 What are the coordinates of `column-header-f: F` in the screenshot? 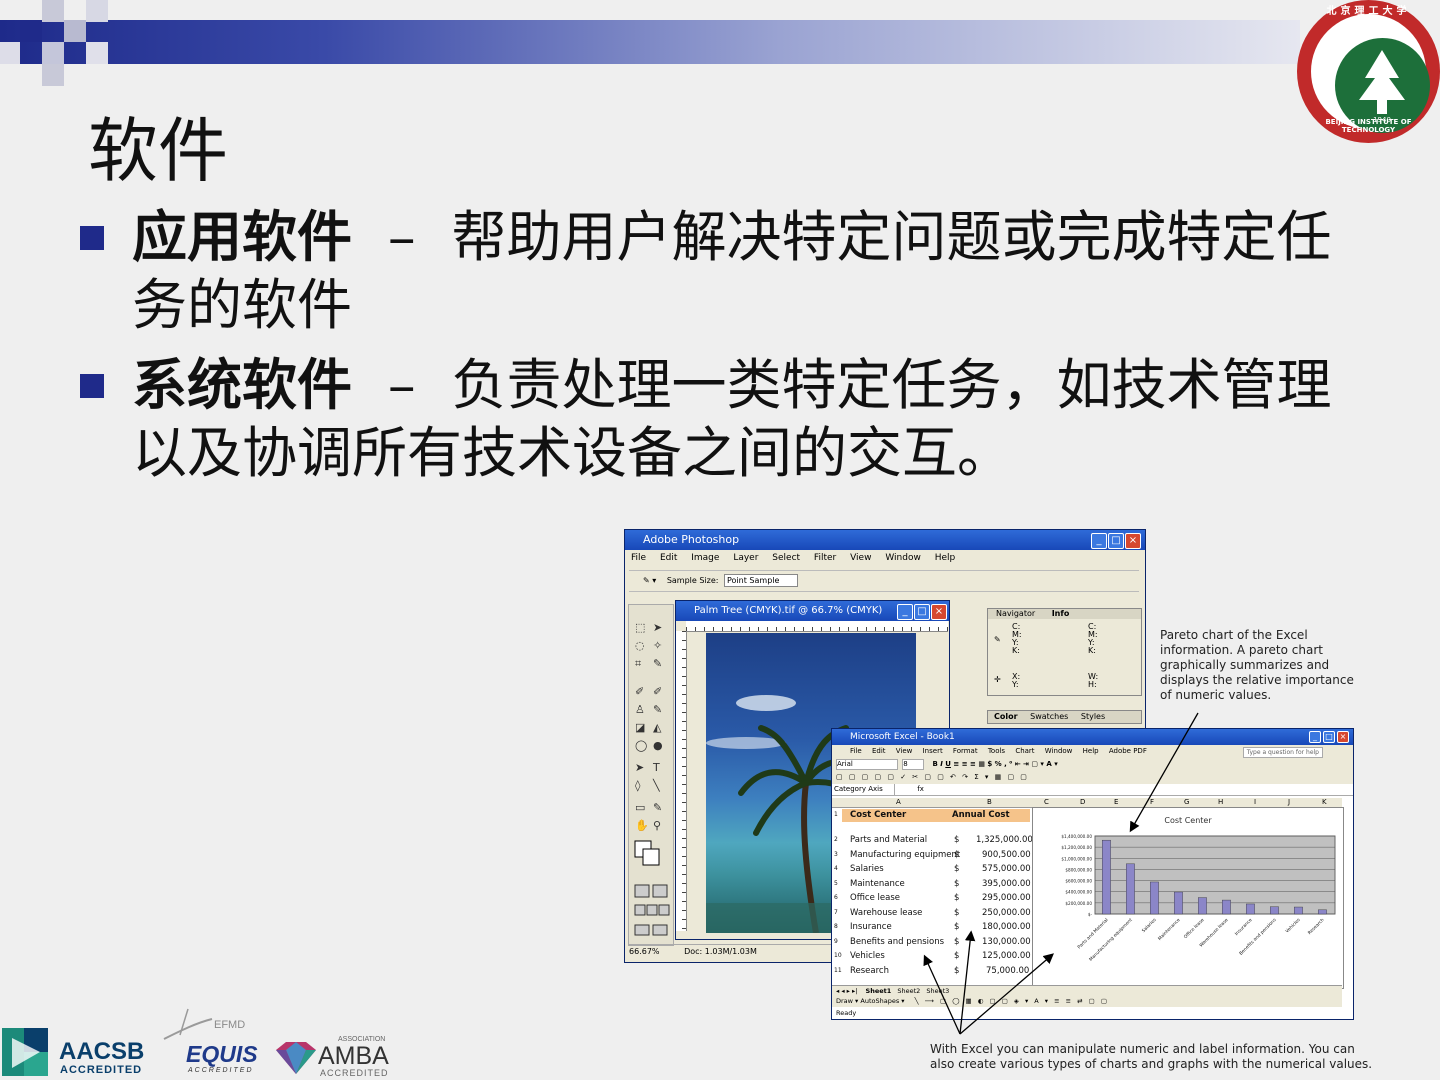 It's located at (1152, 802).